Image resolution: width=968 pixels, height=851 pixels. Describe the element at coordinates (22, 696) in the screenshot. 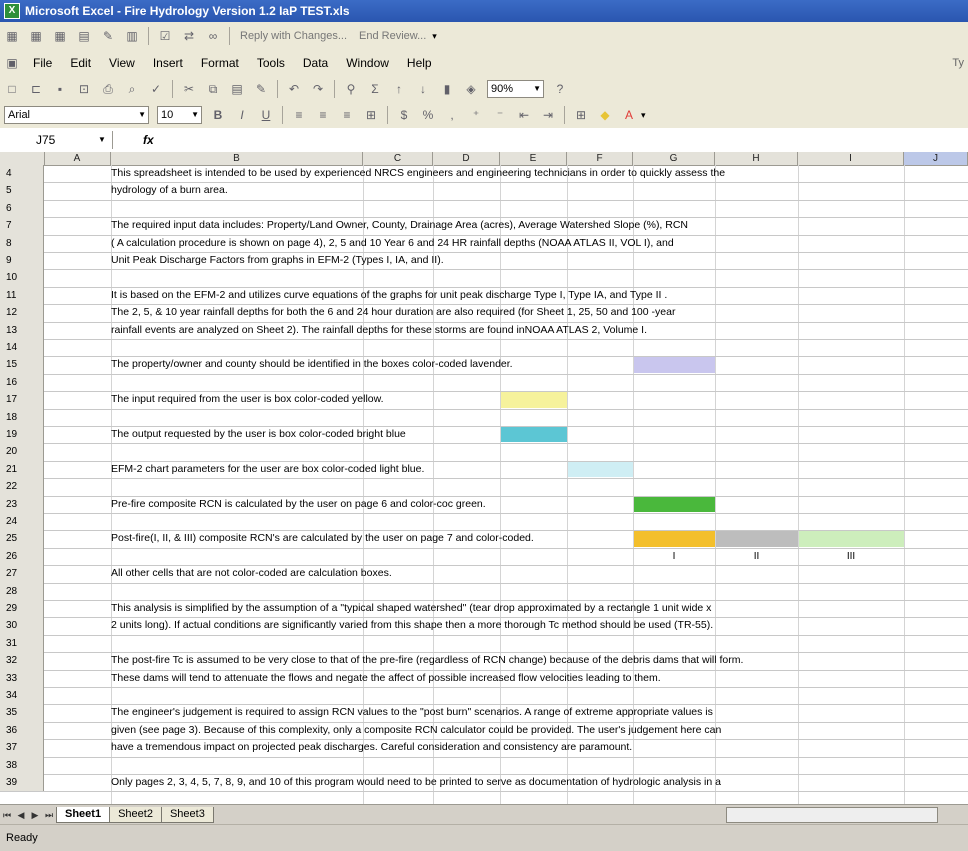

I see `row-header: 34` at that location.